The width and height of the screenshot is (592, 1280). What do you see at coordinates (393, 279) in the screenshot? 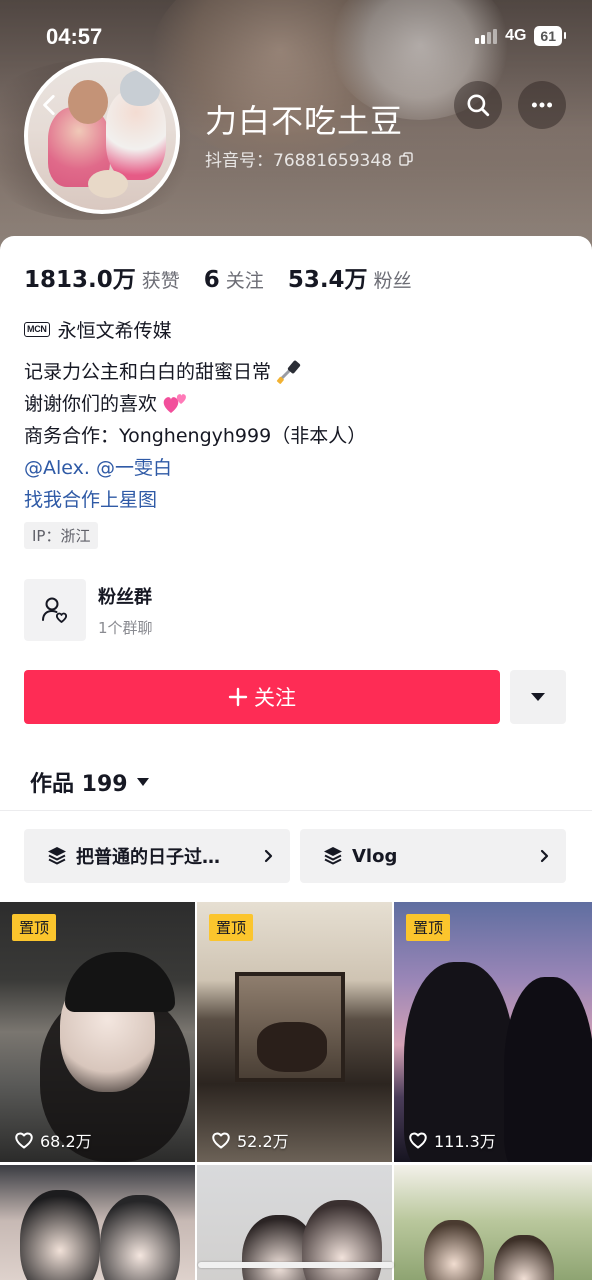
I see `followers-label: 粉丝` at bounding box center [393, 279].